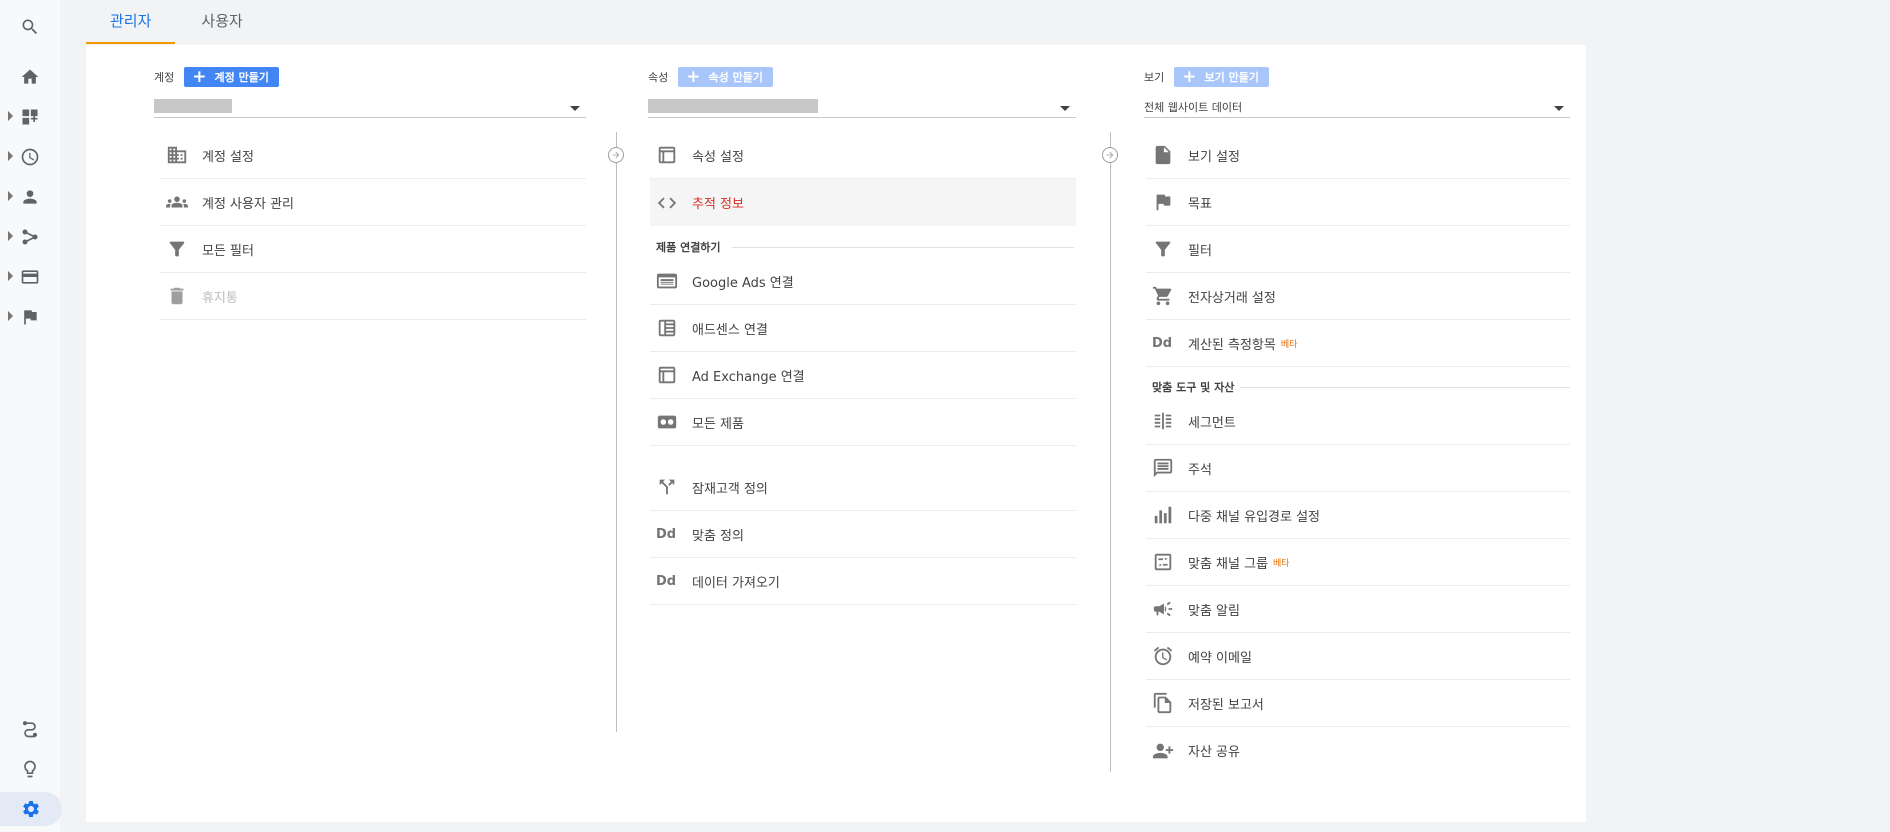  Describe the element at coordinates (1254, 517) in the screenshot. I see `mcf-settings-label: 다중 채널 유입경로 설정` at that location.